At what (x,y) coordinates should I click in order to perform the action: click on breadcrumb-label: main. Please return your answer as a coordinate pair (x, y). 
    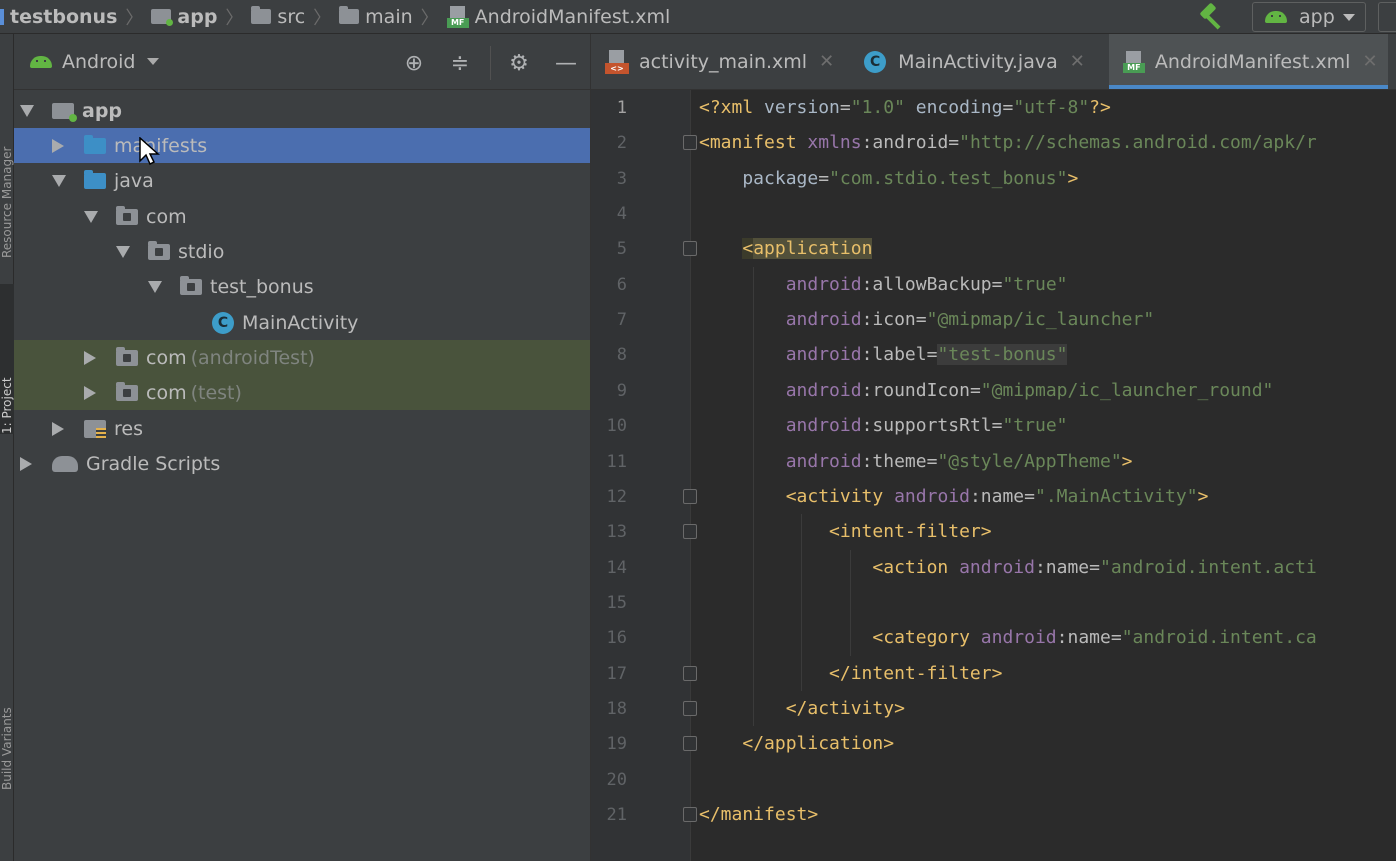
    Looking at the image, I should click on (389, 16).